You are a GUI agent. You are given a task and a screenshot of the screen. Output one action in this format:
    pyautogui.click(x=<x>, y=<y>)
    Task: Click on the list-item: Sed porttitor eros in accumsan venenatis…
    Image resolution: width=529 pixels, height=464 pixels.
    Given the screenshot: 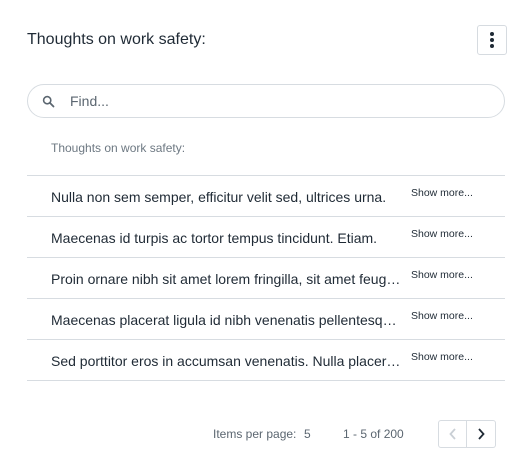 What is the action you would take?
    pyautogui.click(x=266, y=360)
    